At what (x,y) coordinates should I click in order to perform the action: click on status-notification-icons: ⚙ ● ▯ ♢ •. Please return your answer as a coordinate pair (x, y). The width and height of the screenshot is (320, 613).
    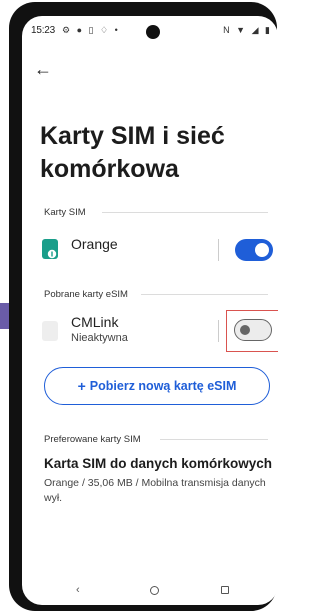
    Looking at the image, I should click on (91, 30).